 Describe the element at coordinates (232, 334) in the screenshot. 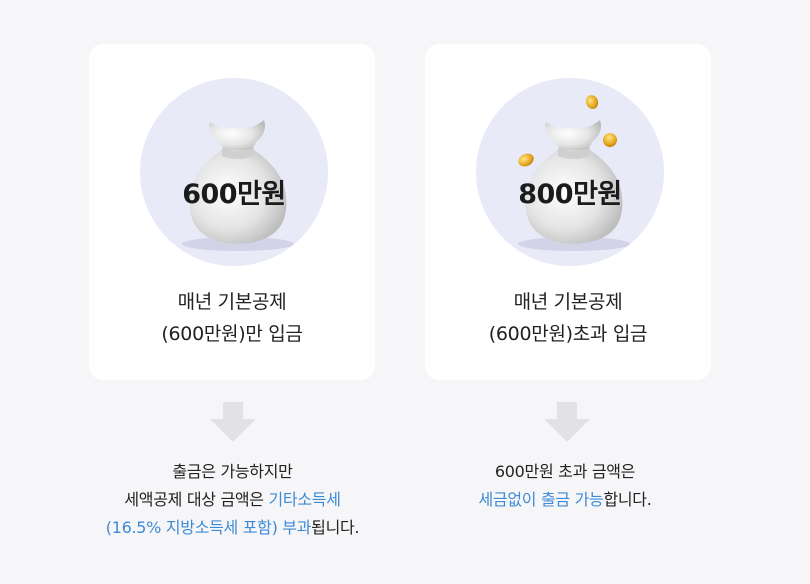

I see `card-description-line2: (600만원)만 입금` at that location.